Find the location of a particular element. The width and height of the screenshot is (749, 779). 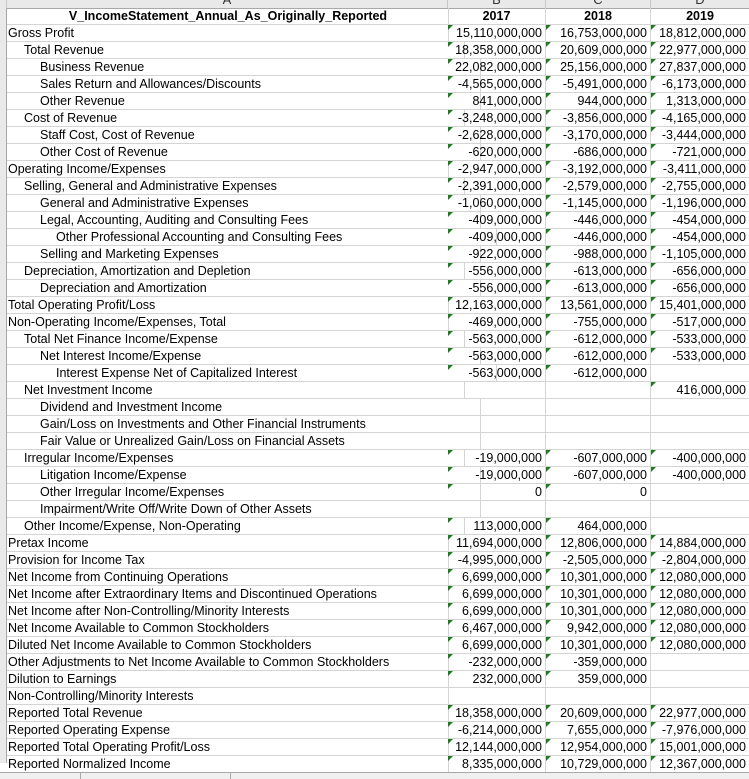

value-cell: 22,977,000,000 is located at coordinates (700, 713).